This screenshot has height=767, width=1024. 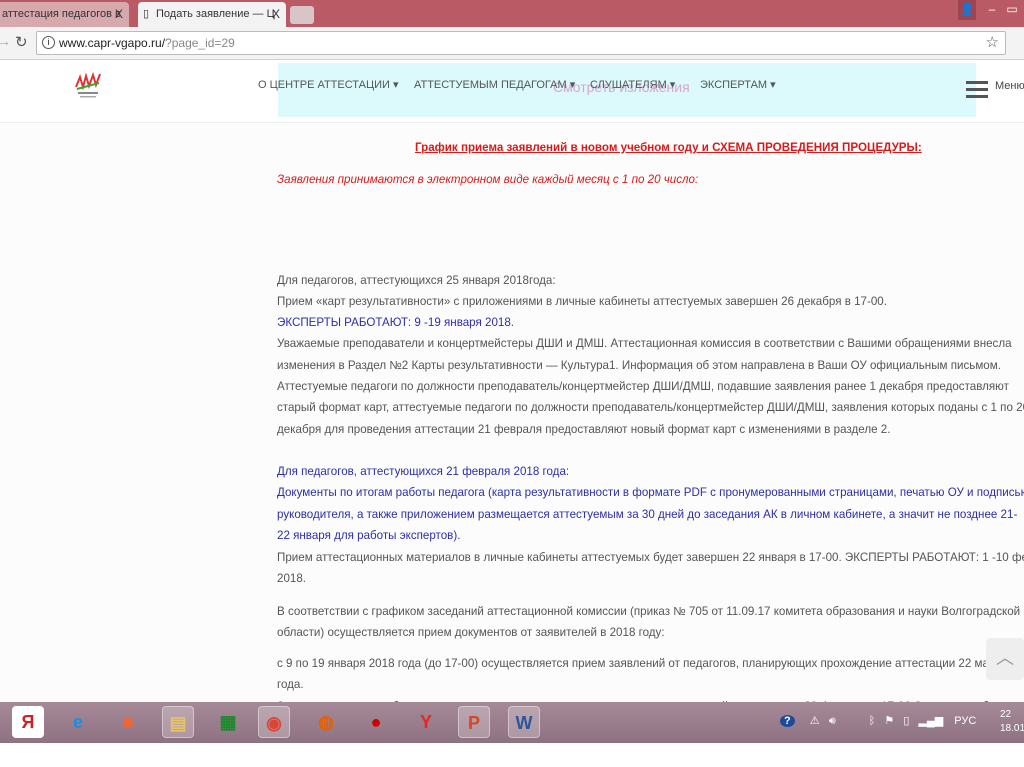 I want to click on url-host: www.capr-vgapo.ru/, so click(x=112, y=43).